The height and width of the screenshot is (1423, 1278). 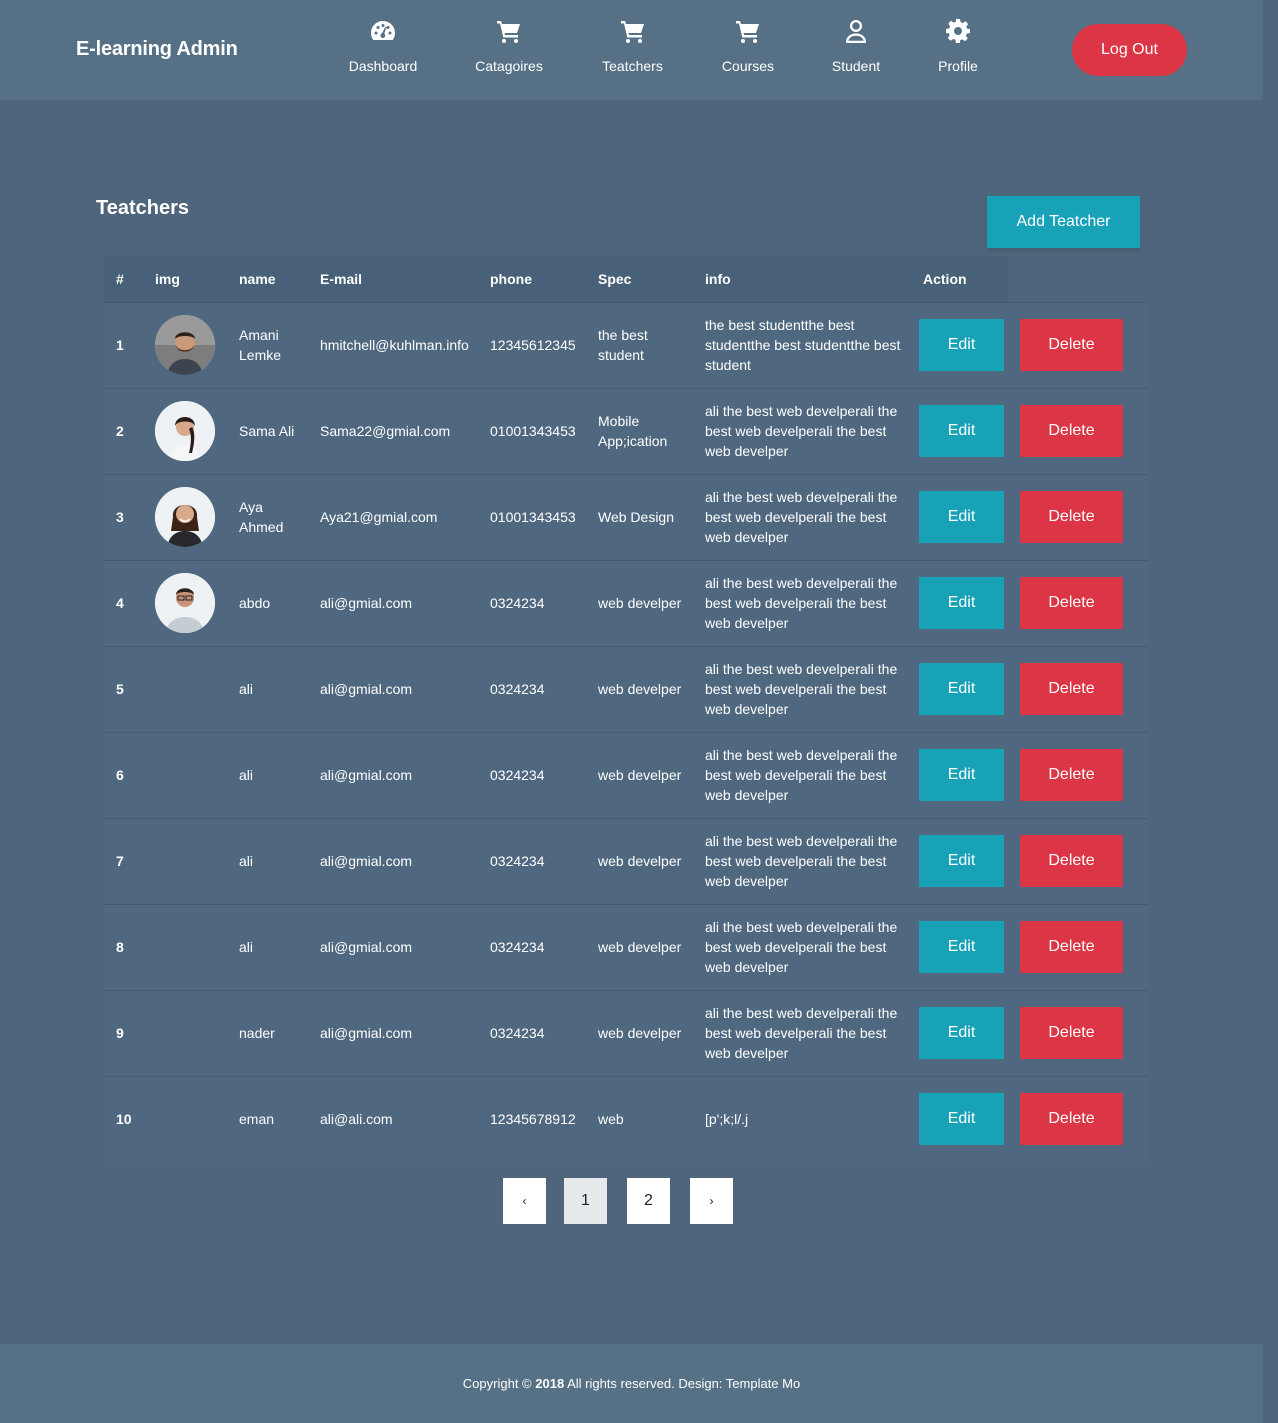 I want to click on header-num: #, so click(x=123, y=279).